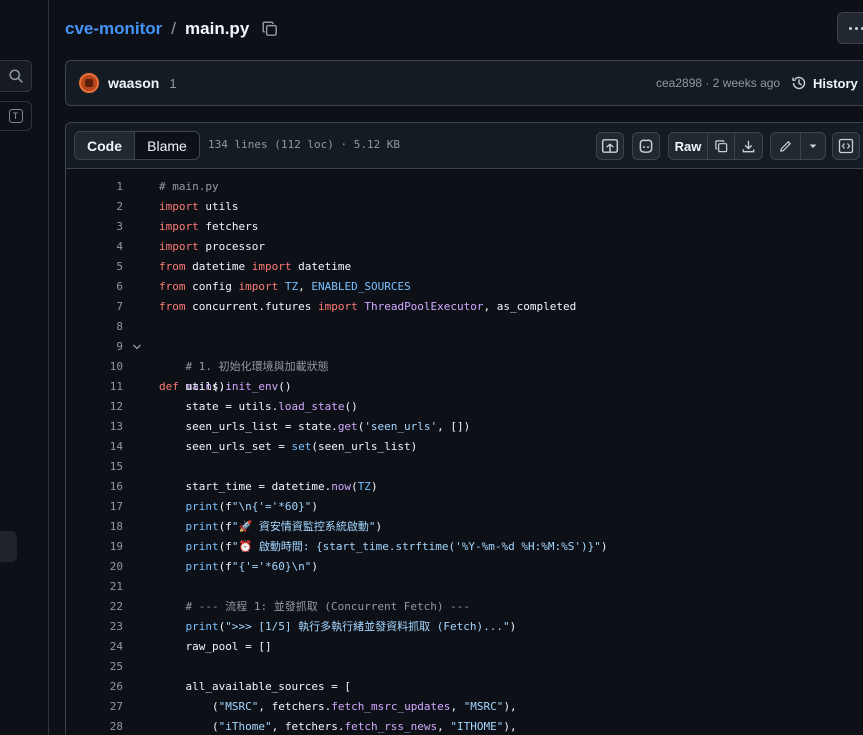 This screenshot has width=863, height=735. What do you see at coordinates (315, 606) in the screenshot?
I see `code-text: # --- 流程 1: 並發抓取 (Concurrent Fetch) ---` at bounding box center [315, 606].